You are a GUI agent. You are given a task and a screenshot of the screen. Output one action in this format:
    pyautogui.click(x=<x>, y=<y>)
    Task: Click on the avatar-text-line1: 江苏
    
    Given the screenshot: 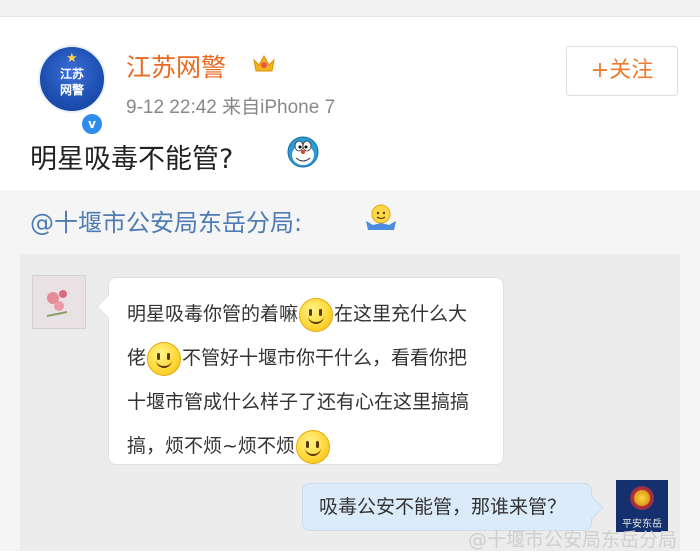 What is the action you would take?
    pyautogui.click(x=71, y=74)
    